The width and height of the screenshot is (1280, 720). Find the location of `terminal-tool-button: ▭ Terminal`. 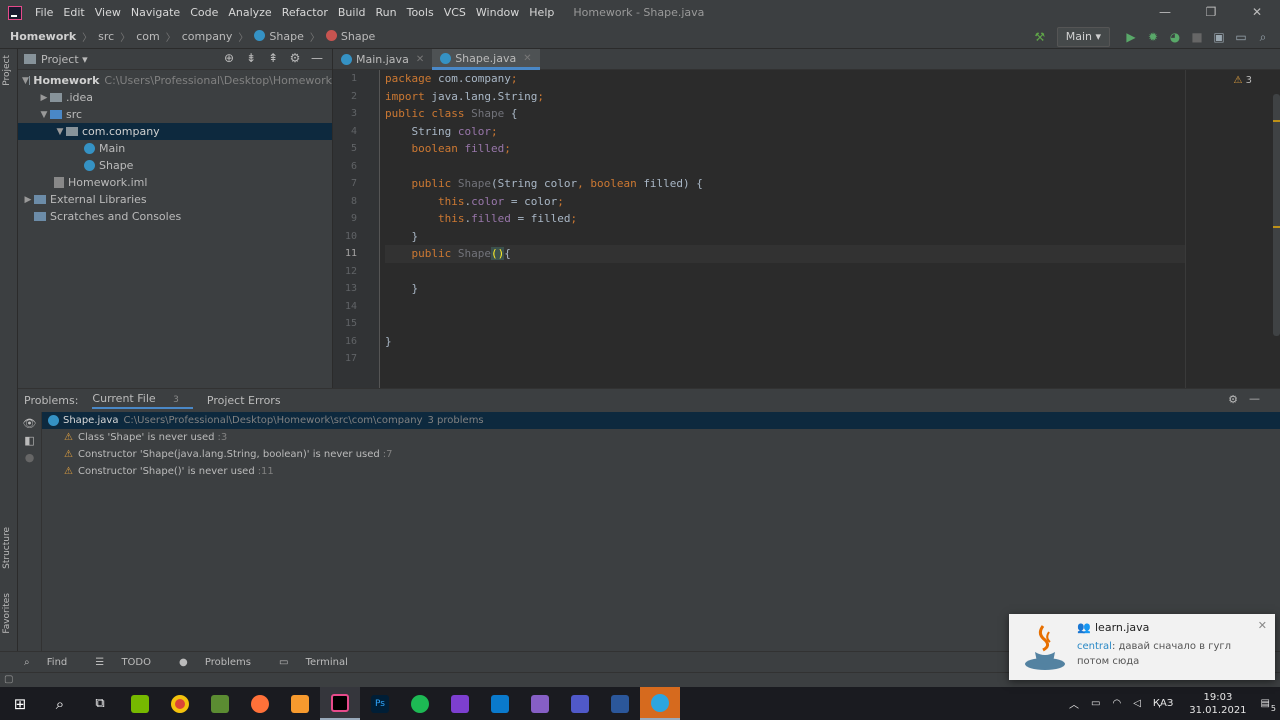

terminal-tool-button: ▭ Terminal is located at coordinates (320, 662).